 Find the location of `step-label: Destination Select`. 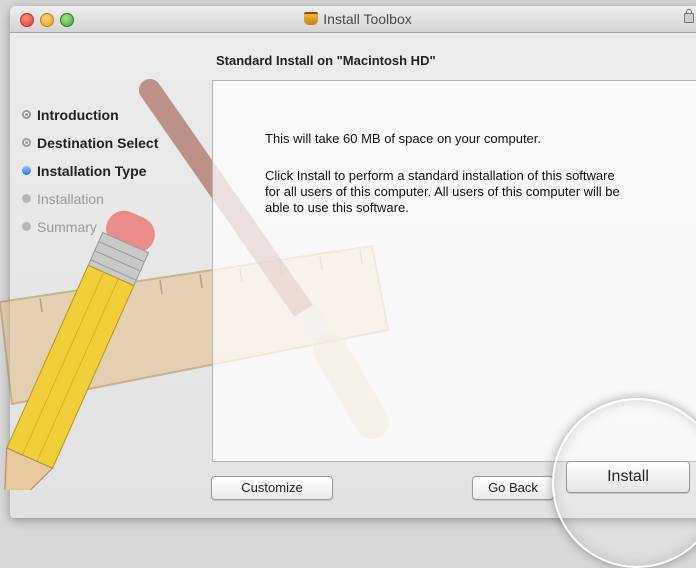

step-label: Destination Select is located at coordinates (98, 143).